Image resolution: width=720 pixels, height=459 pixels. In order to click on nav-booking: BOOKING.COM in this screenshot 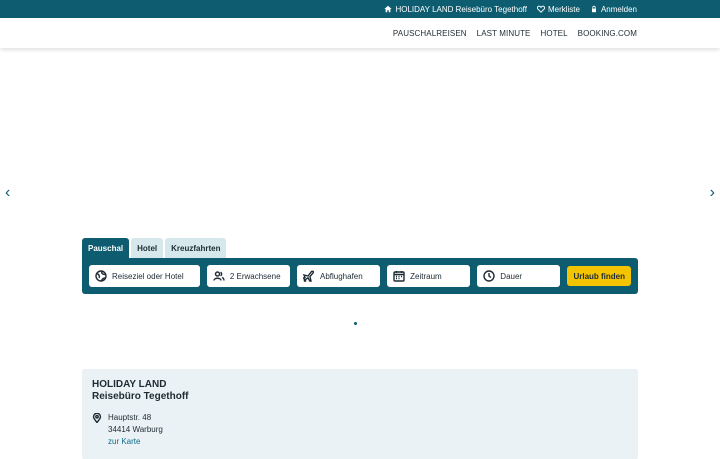, I will do `click(607, 33)`.